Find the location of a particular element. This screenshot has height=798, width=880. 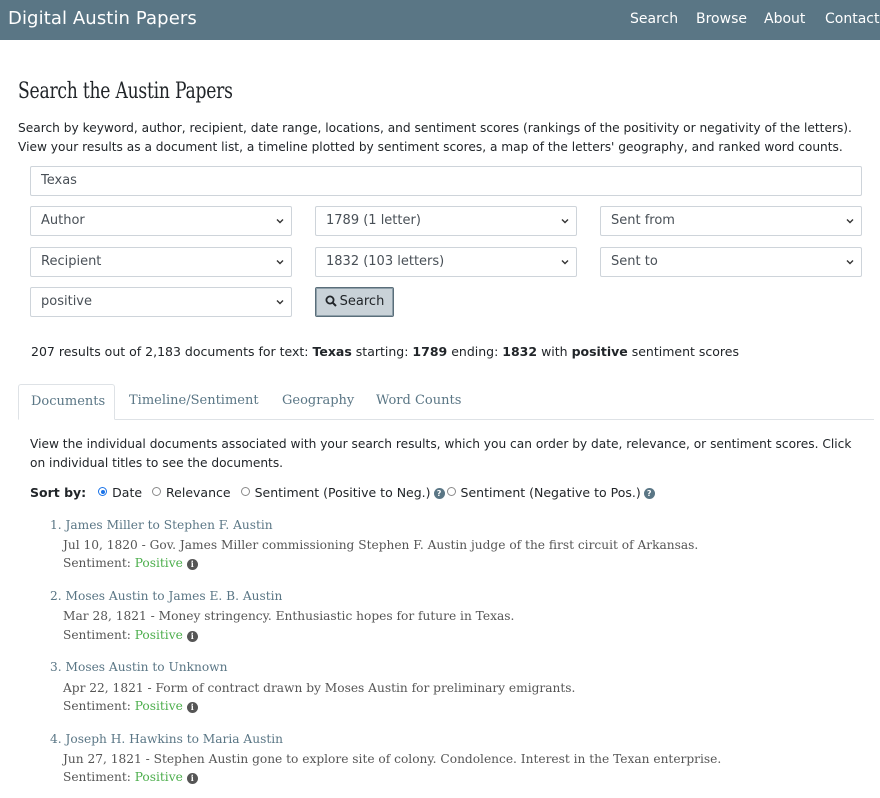

sort-date-radio is located at coordinates (103, 491).